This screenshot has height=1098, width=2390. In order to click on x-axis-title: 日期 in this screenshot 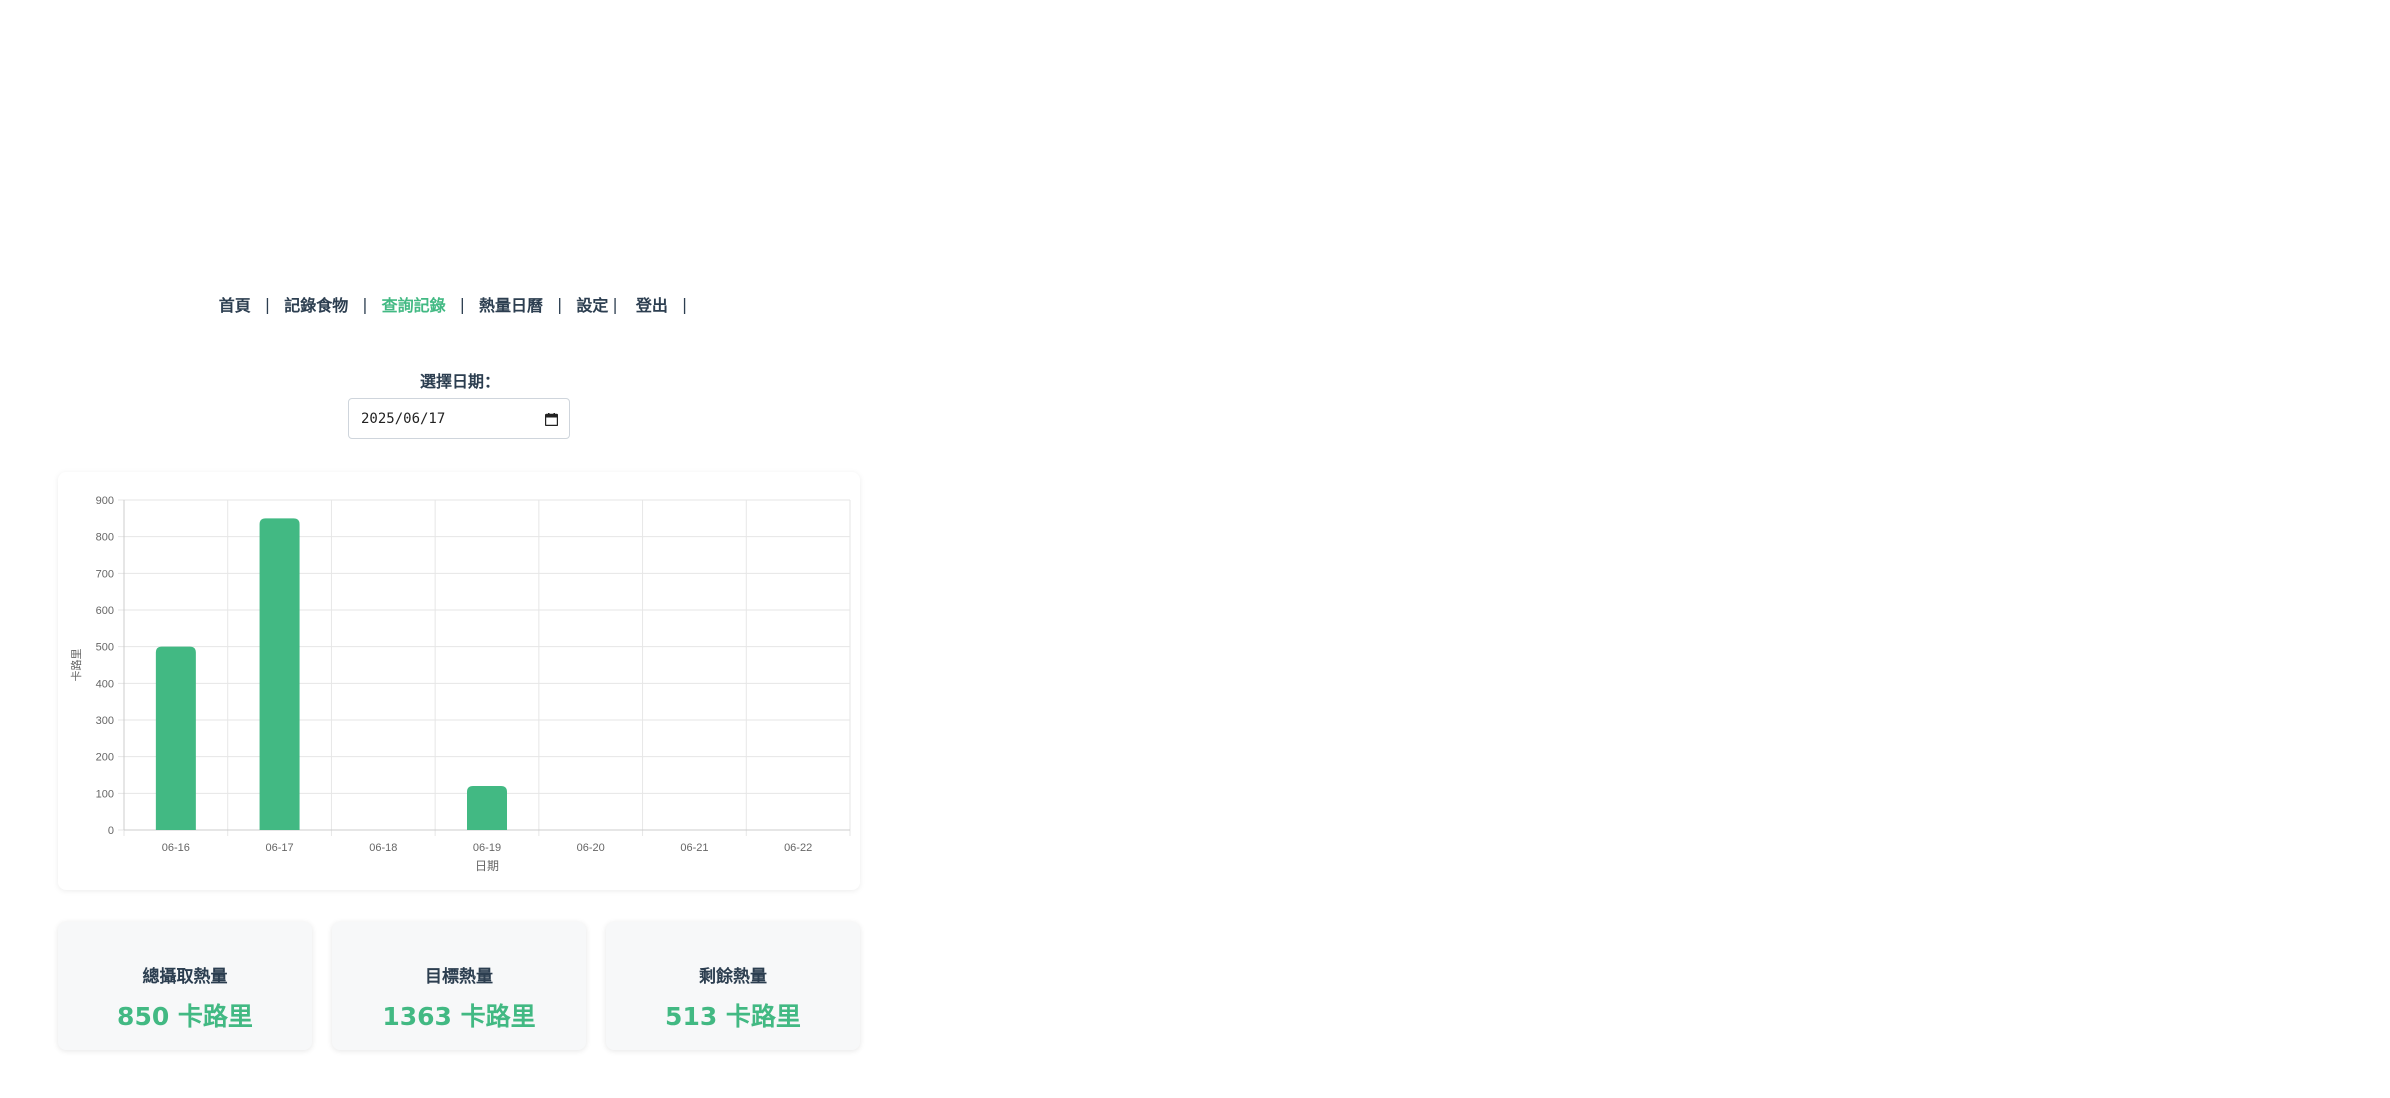, I will do `click(487, 866)`.